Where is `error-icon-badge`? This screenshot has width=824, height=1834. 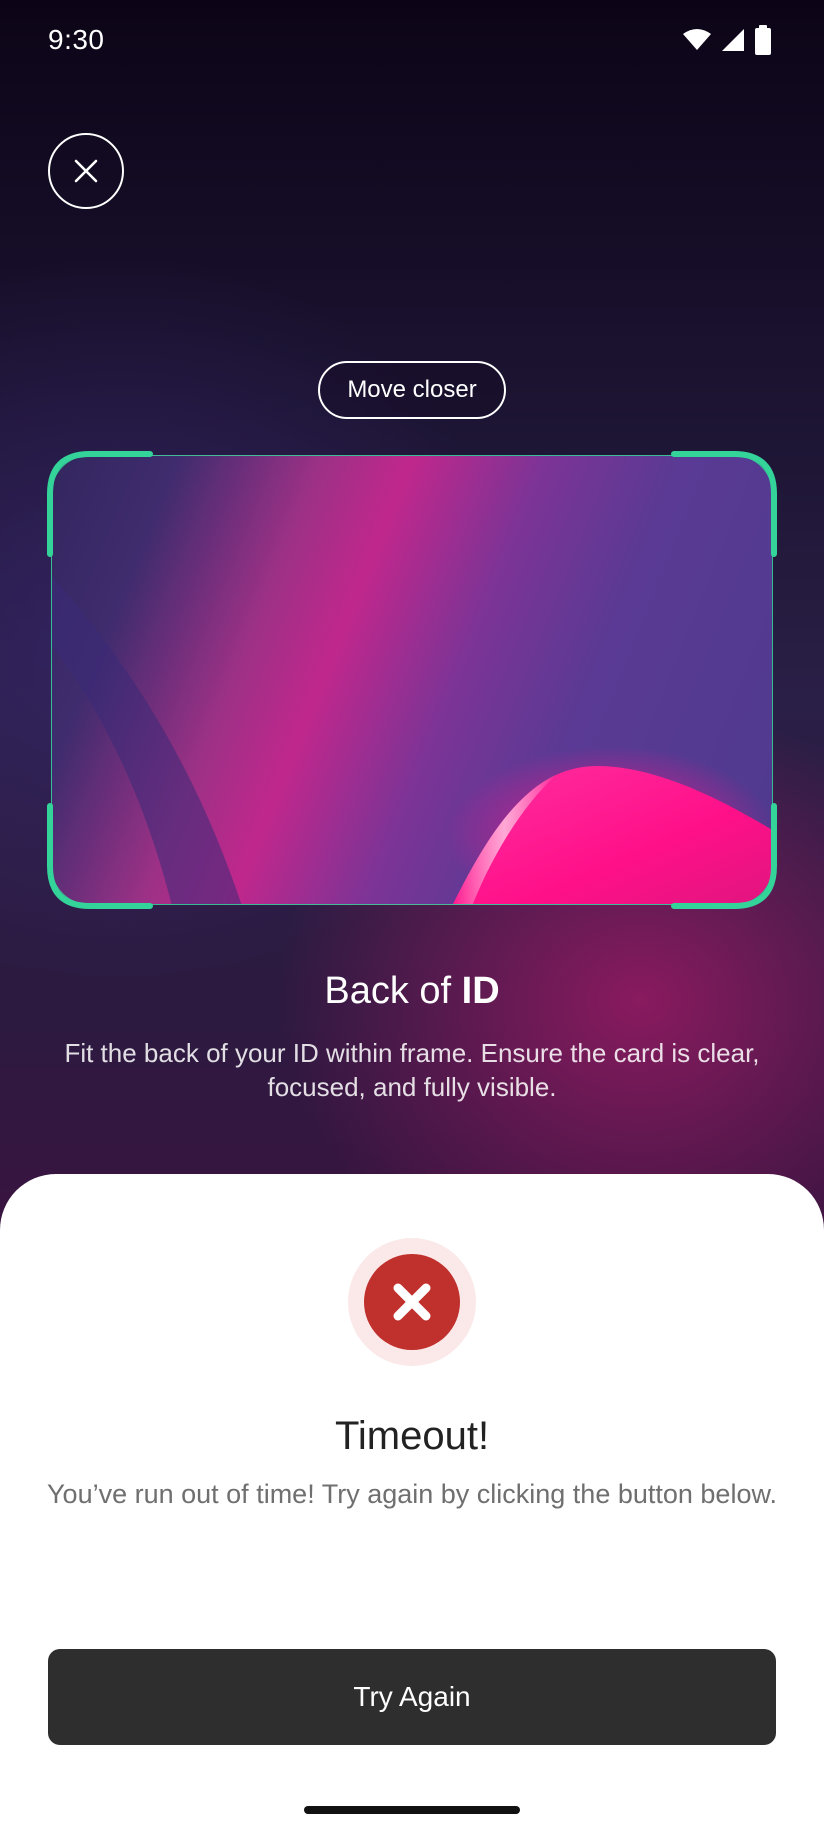
error-icon-badge is located at coordinates (412, 1302).